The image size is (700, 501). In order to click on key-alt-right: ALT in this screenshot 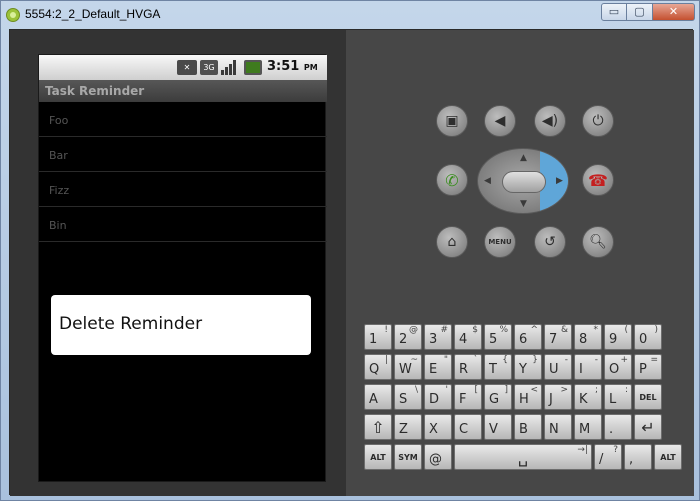, I will do `click(668, 457)`.